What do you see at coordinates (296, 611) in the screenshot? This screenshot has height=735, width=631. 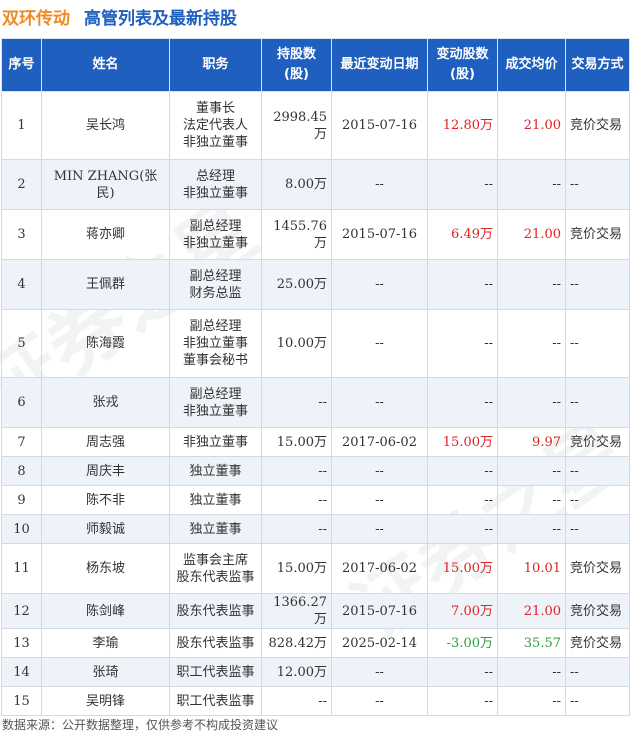 I see `shares-held: 1366.27万` at bounding box center [296, 611].